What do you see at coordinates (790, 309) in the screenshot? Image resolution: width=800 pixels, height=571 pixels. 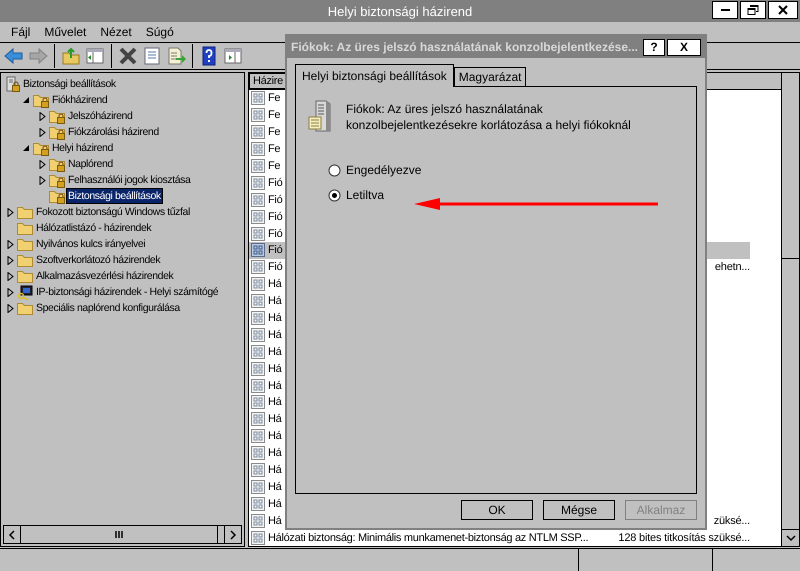 I see `vertical-scrollbar` at bounding box center [790, 309].